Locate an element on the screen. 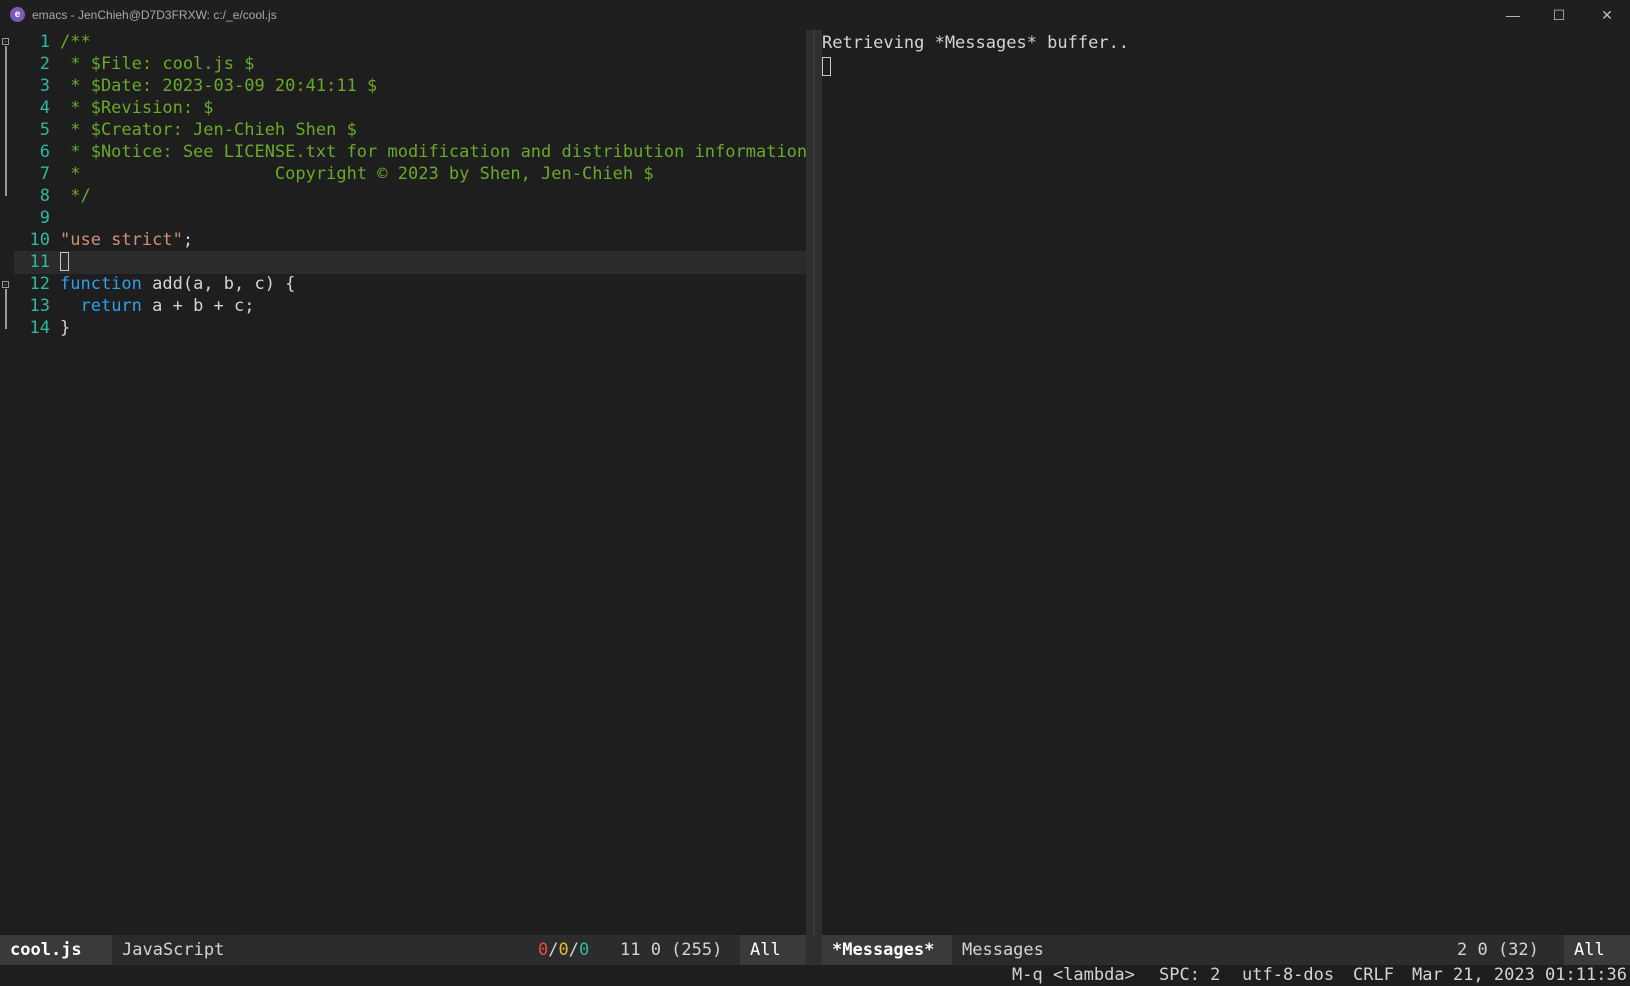 The width and height of the screenshot is (1630, 986). code-token: } is located at coordinates (65, 328).